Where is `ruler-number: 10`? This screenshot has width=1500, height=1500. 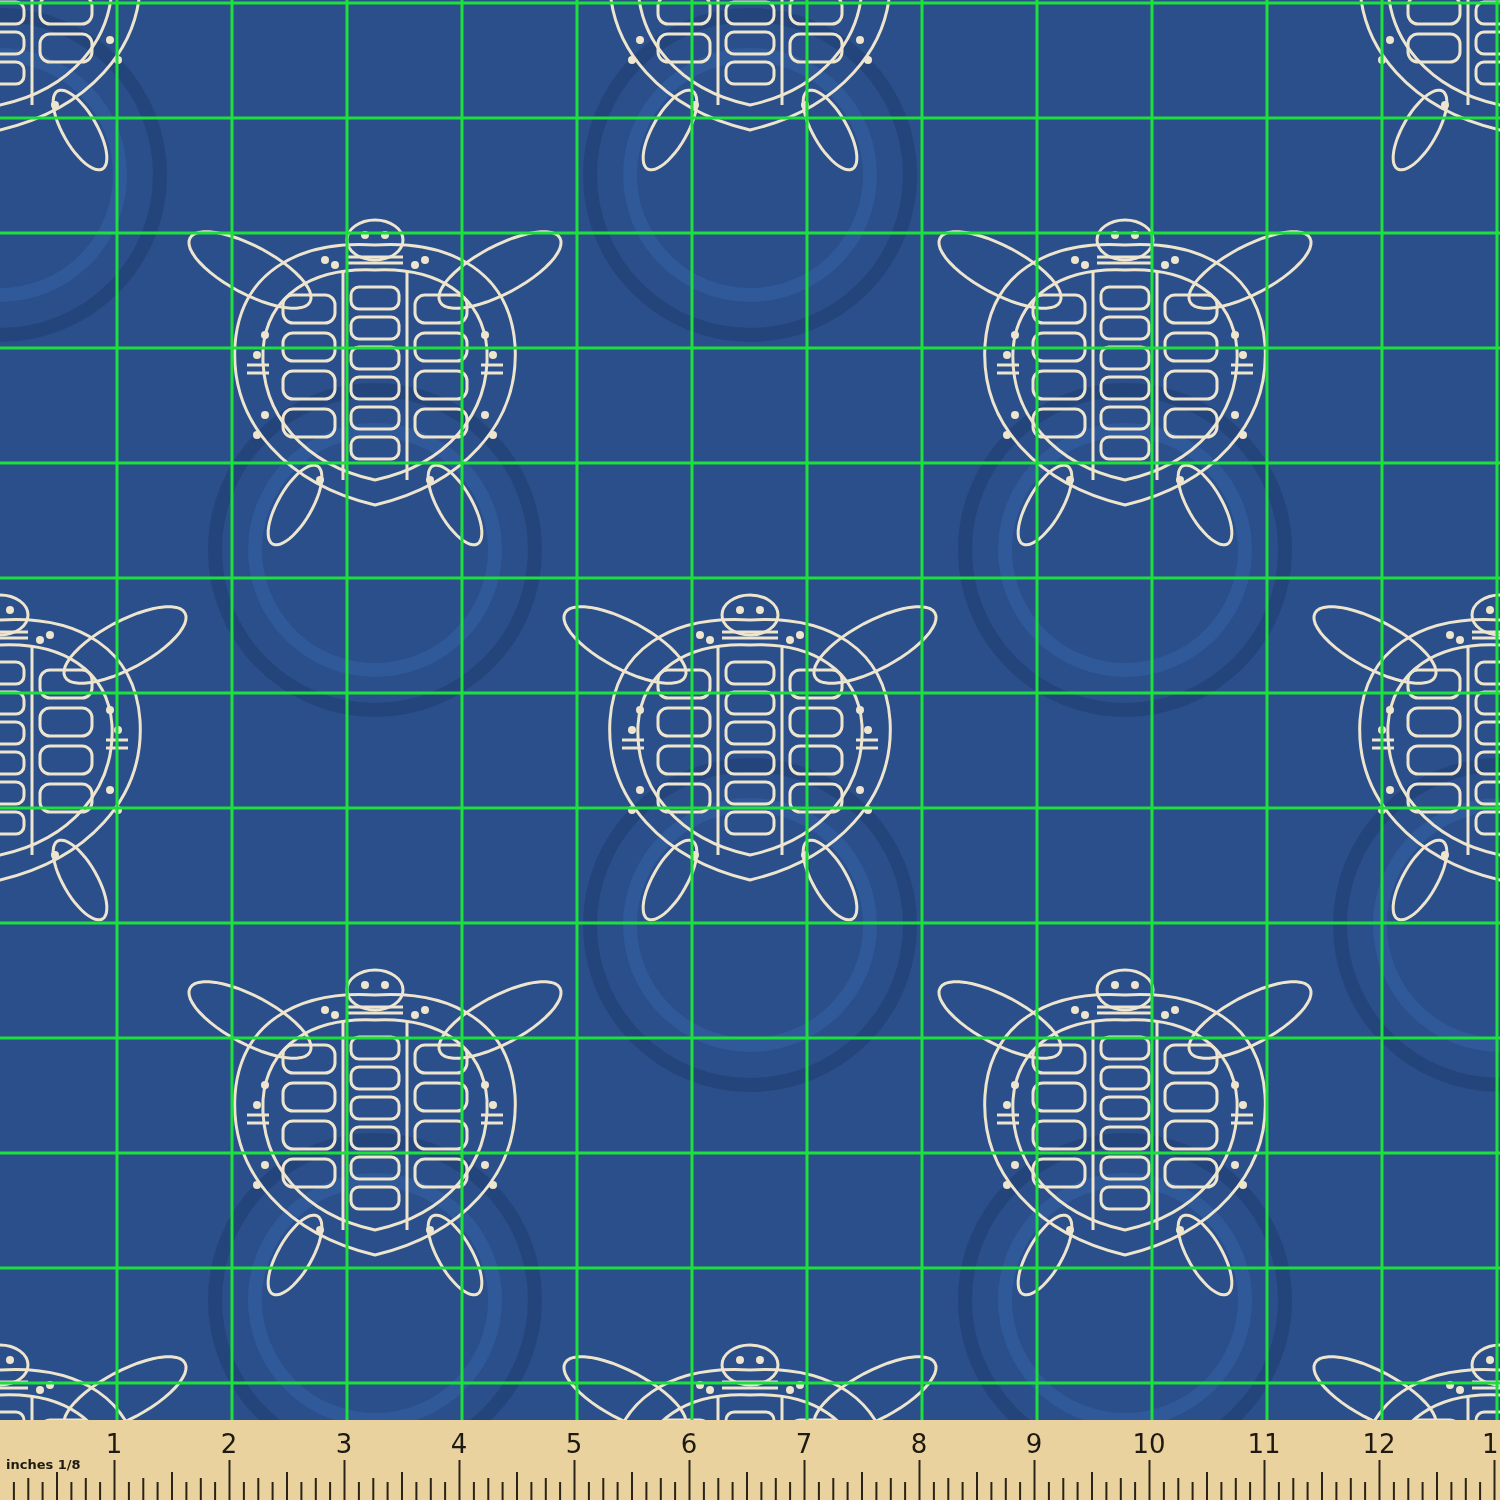
ruler-number: 10 is located at coordinates (1149, 1444).